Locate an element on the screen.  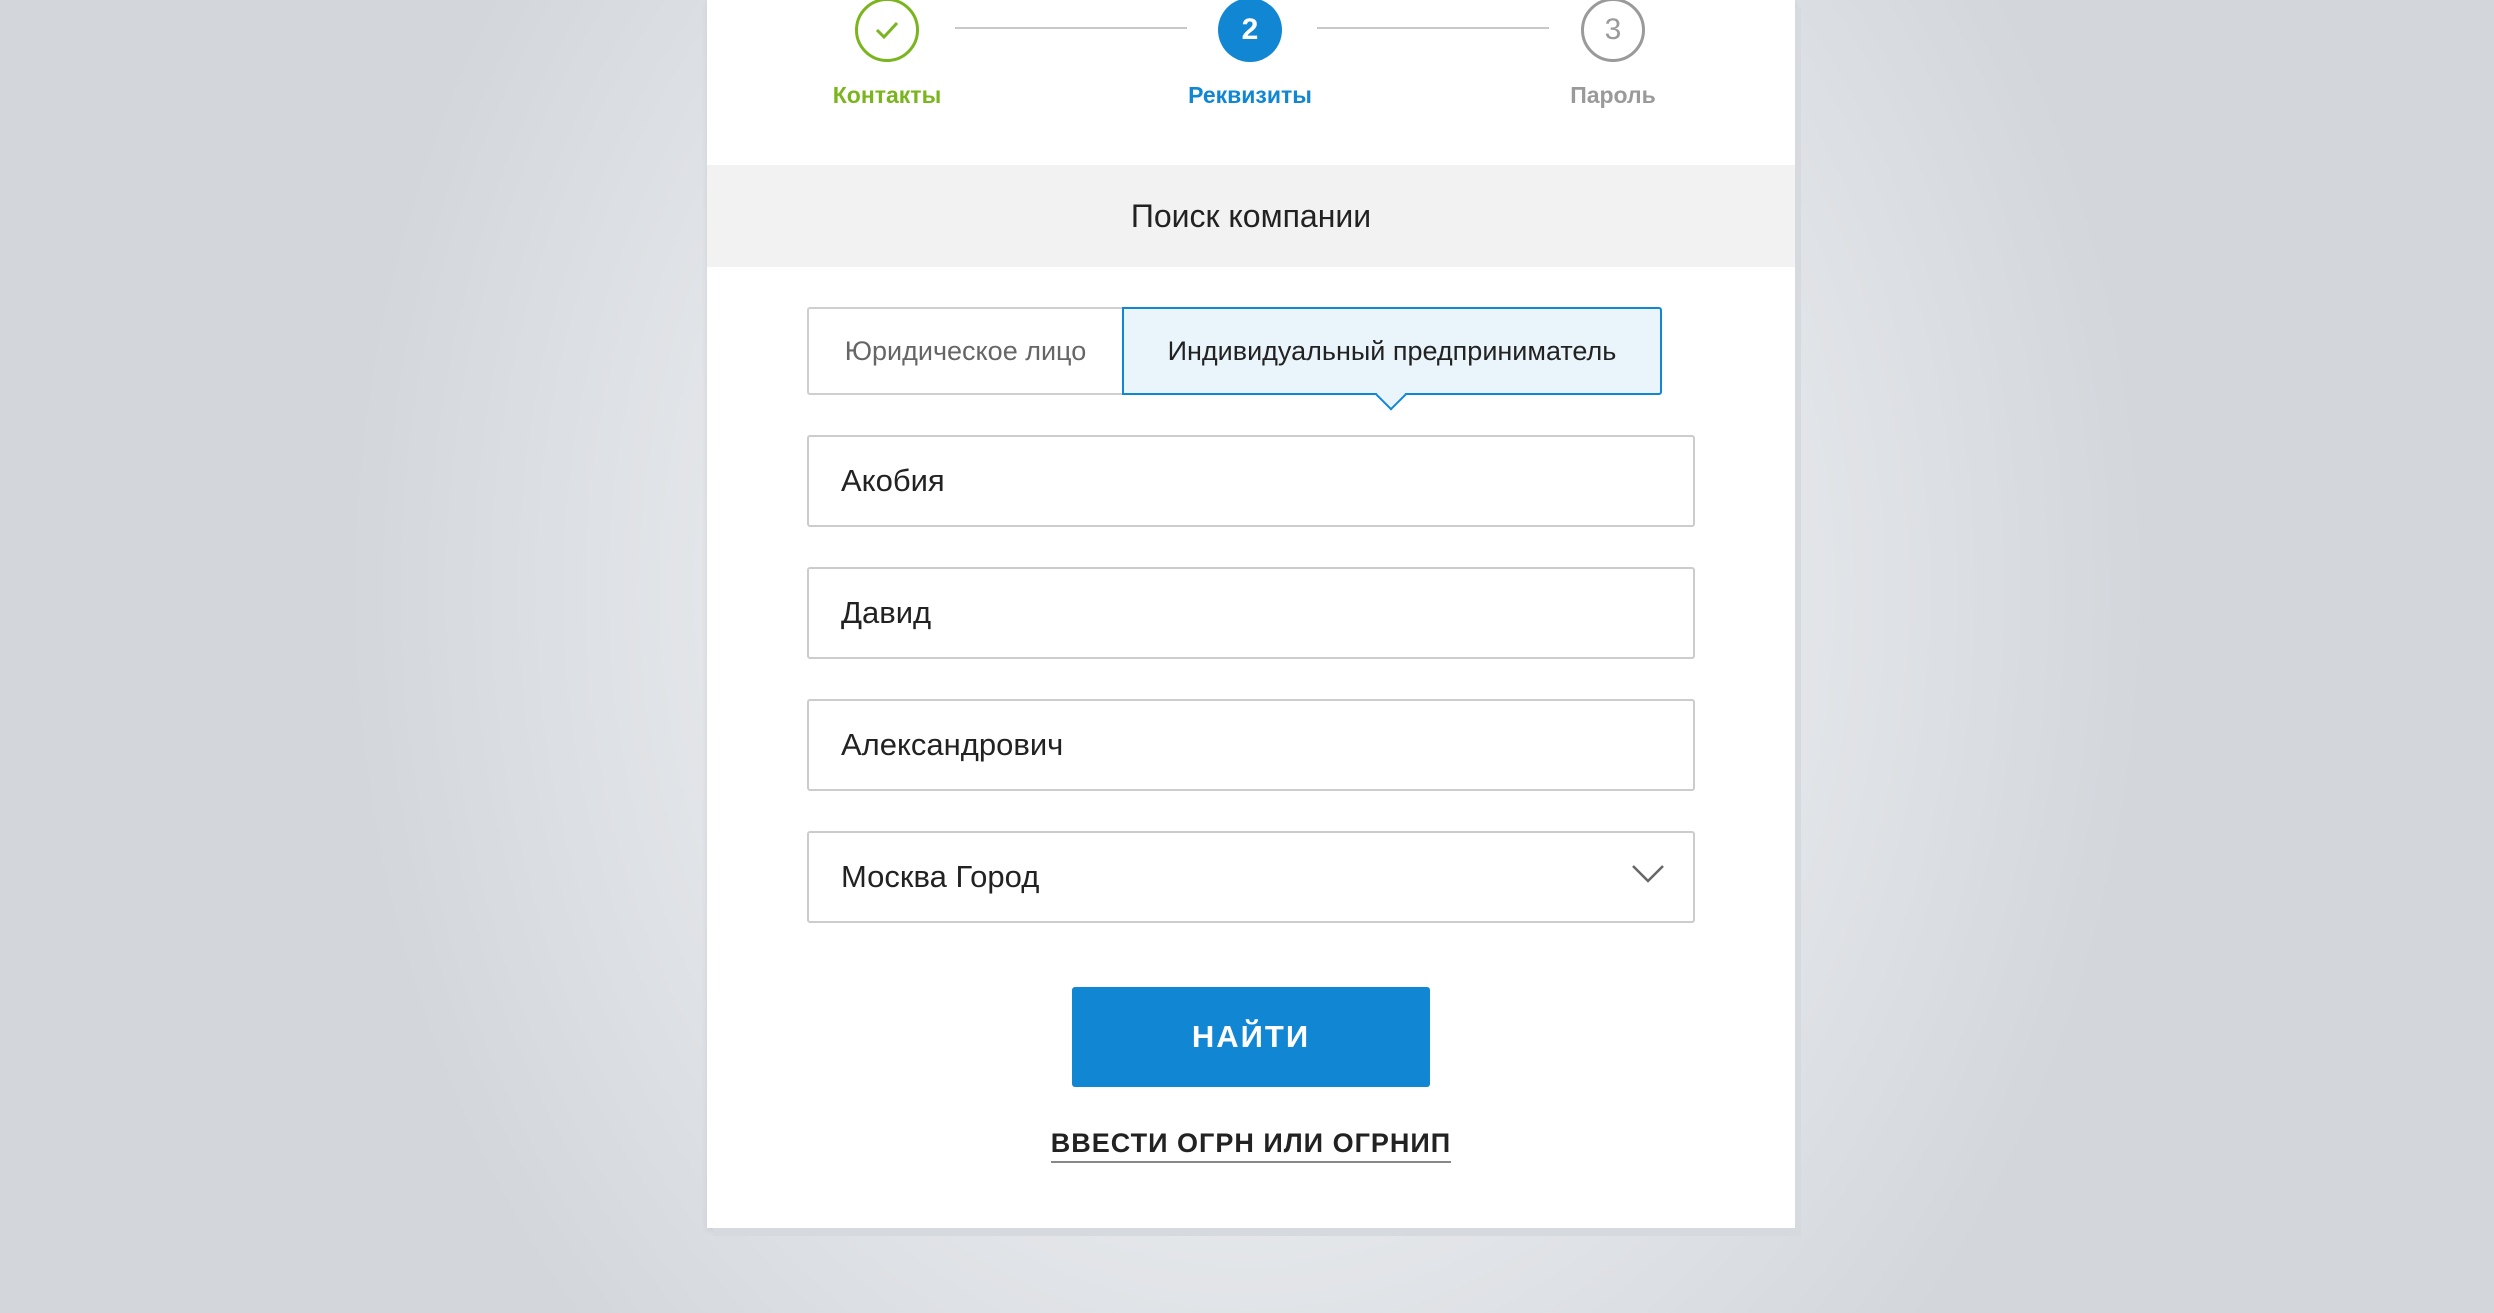
last-name-field-wrapper is located at coordinates (1251, 481).